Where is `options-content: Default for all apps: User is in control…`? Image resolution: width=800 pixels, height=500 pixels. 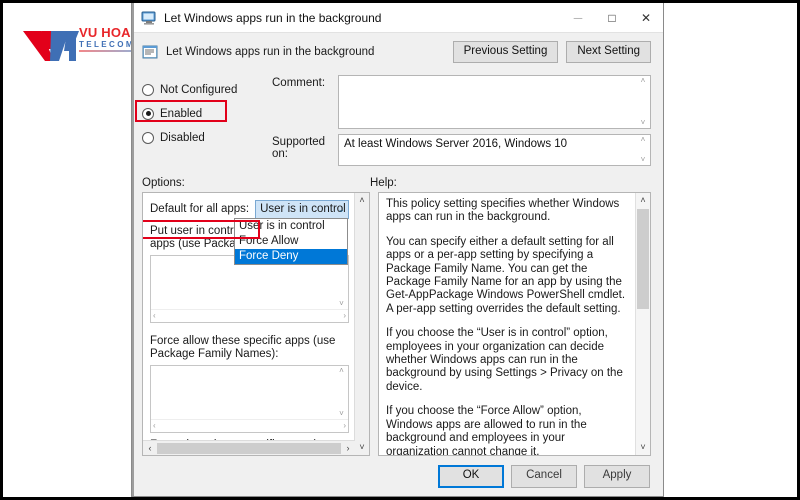 options-content: Default for all apps: User is in control… is located at coordinates (249, 324).